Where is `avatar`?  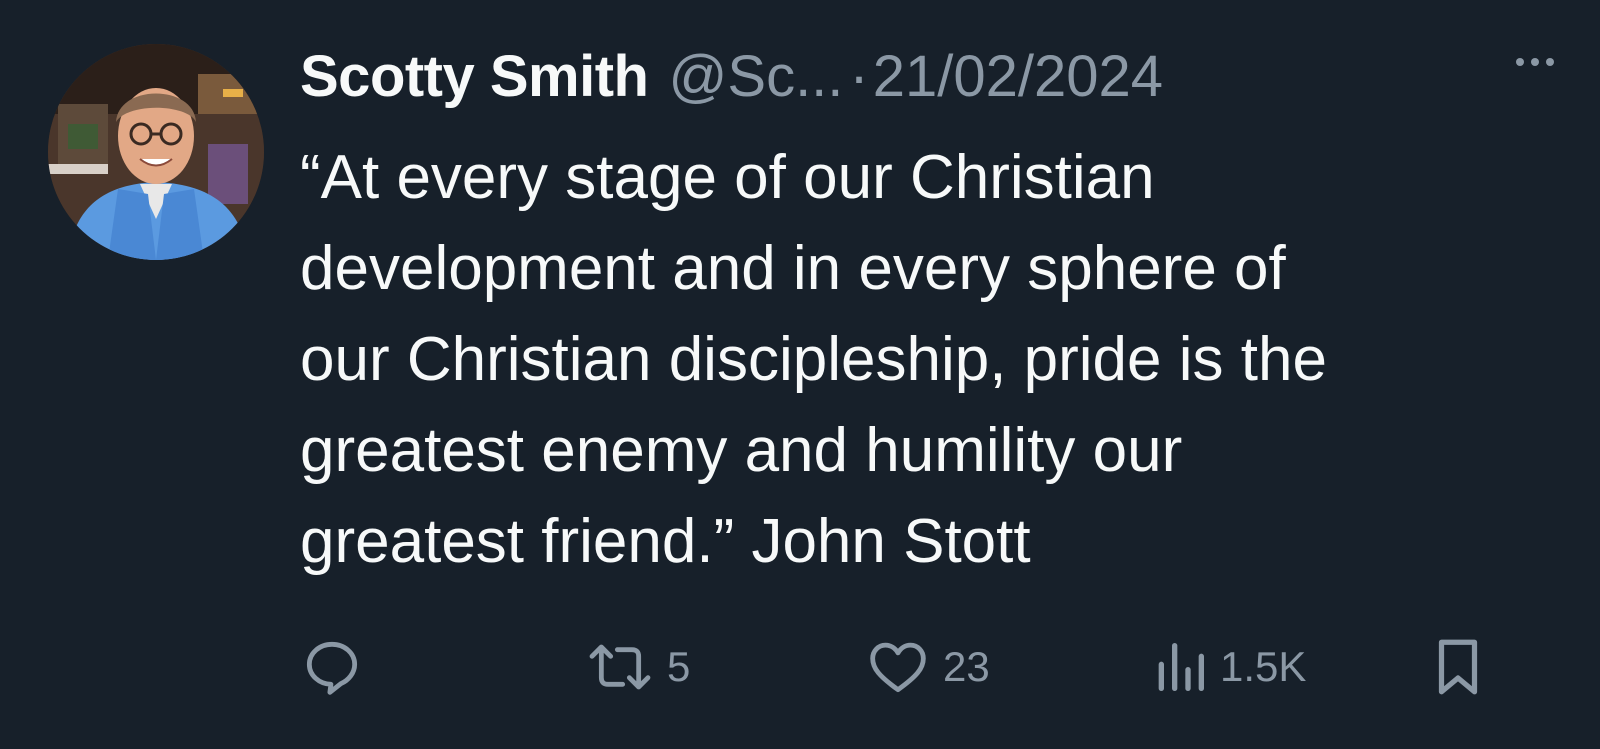 avatar is located at coordinates (156, 152).